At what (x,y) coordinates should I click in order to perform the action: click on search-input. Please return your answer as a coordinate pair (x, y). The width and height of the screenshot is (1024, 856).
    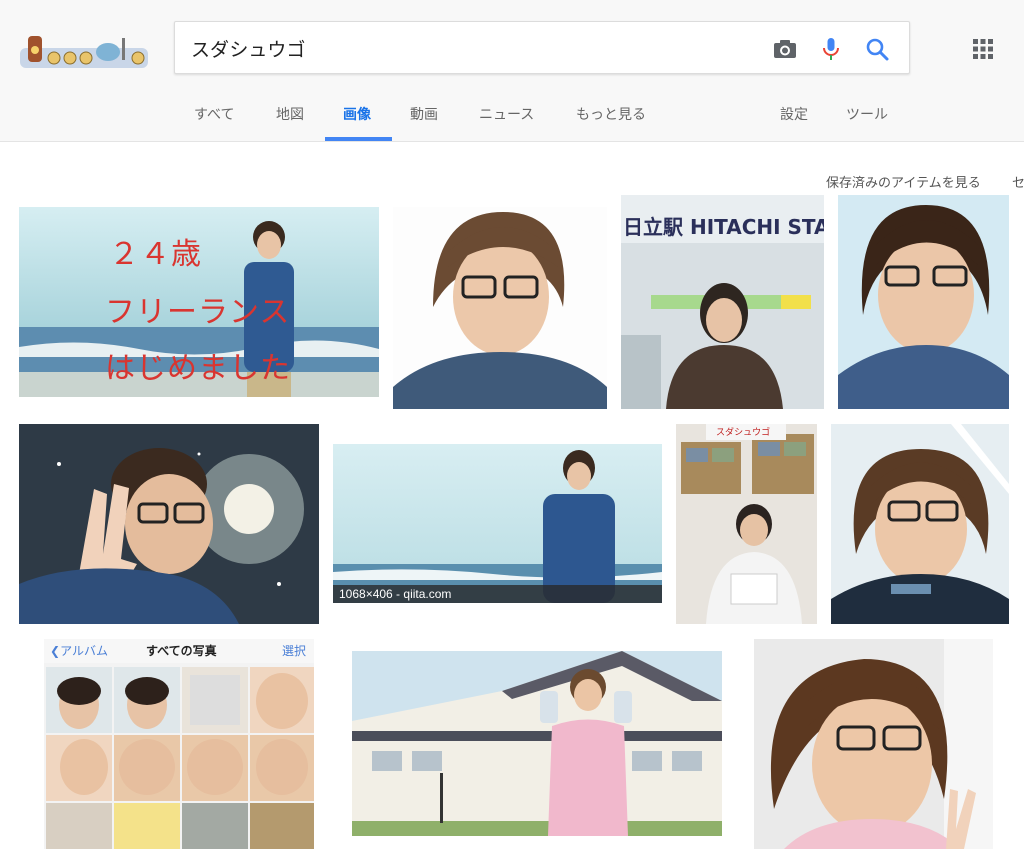
    Looking at the image, I should click on (471, 48).